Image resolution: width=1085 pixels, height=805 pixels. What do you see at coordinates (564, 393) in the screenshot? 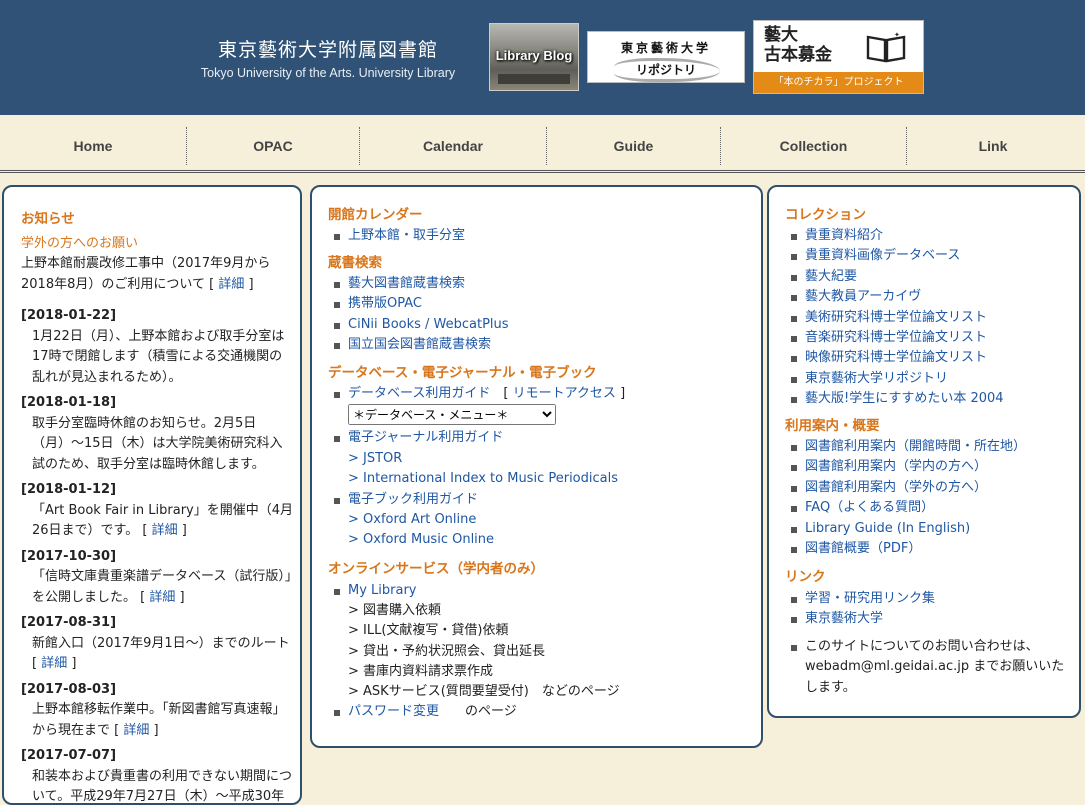
I see `remote-access-link: リモートアクセス` at bounding box center [564, 393].